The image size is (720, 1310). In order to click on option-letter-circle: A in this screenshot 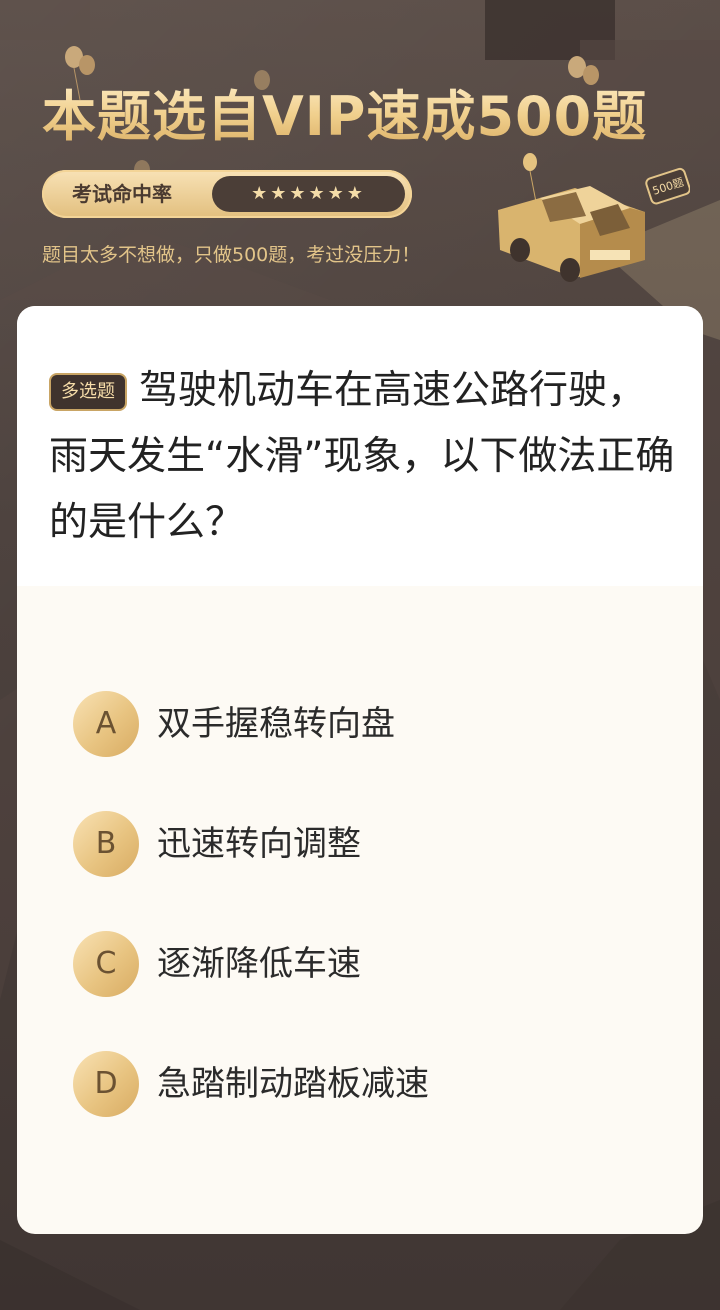, I will do `click(106, 724)`.